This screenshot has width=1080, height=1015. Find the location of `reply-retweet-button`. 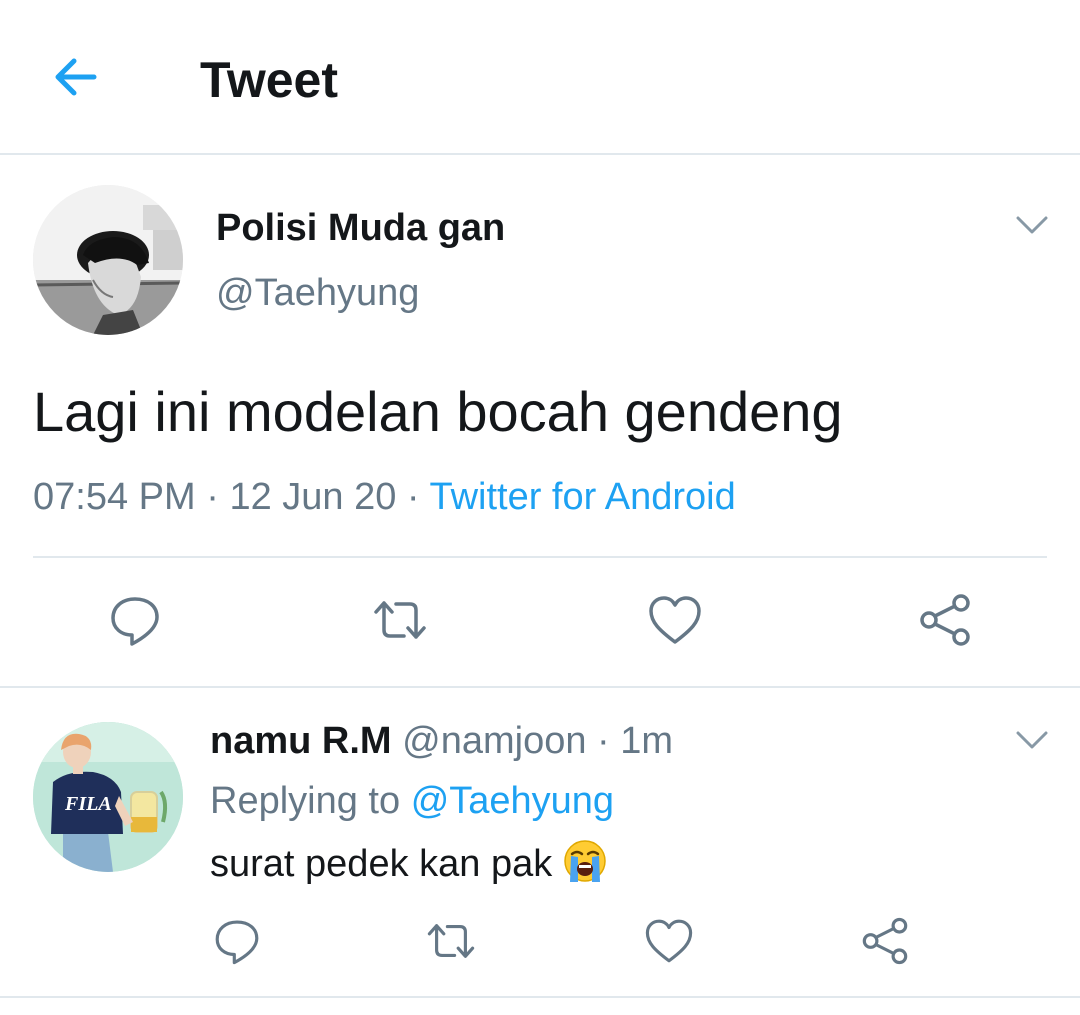

reply-retweet-button is located at coordinates (451, 941).